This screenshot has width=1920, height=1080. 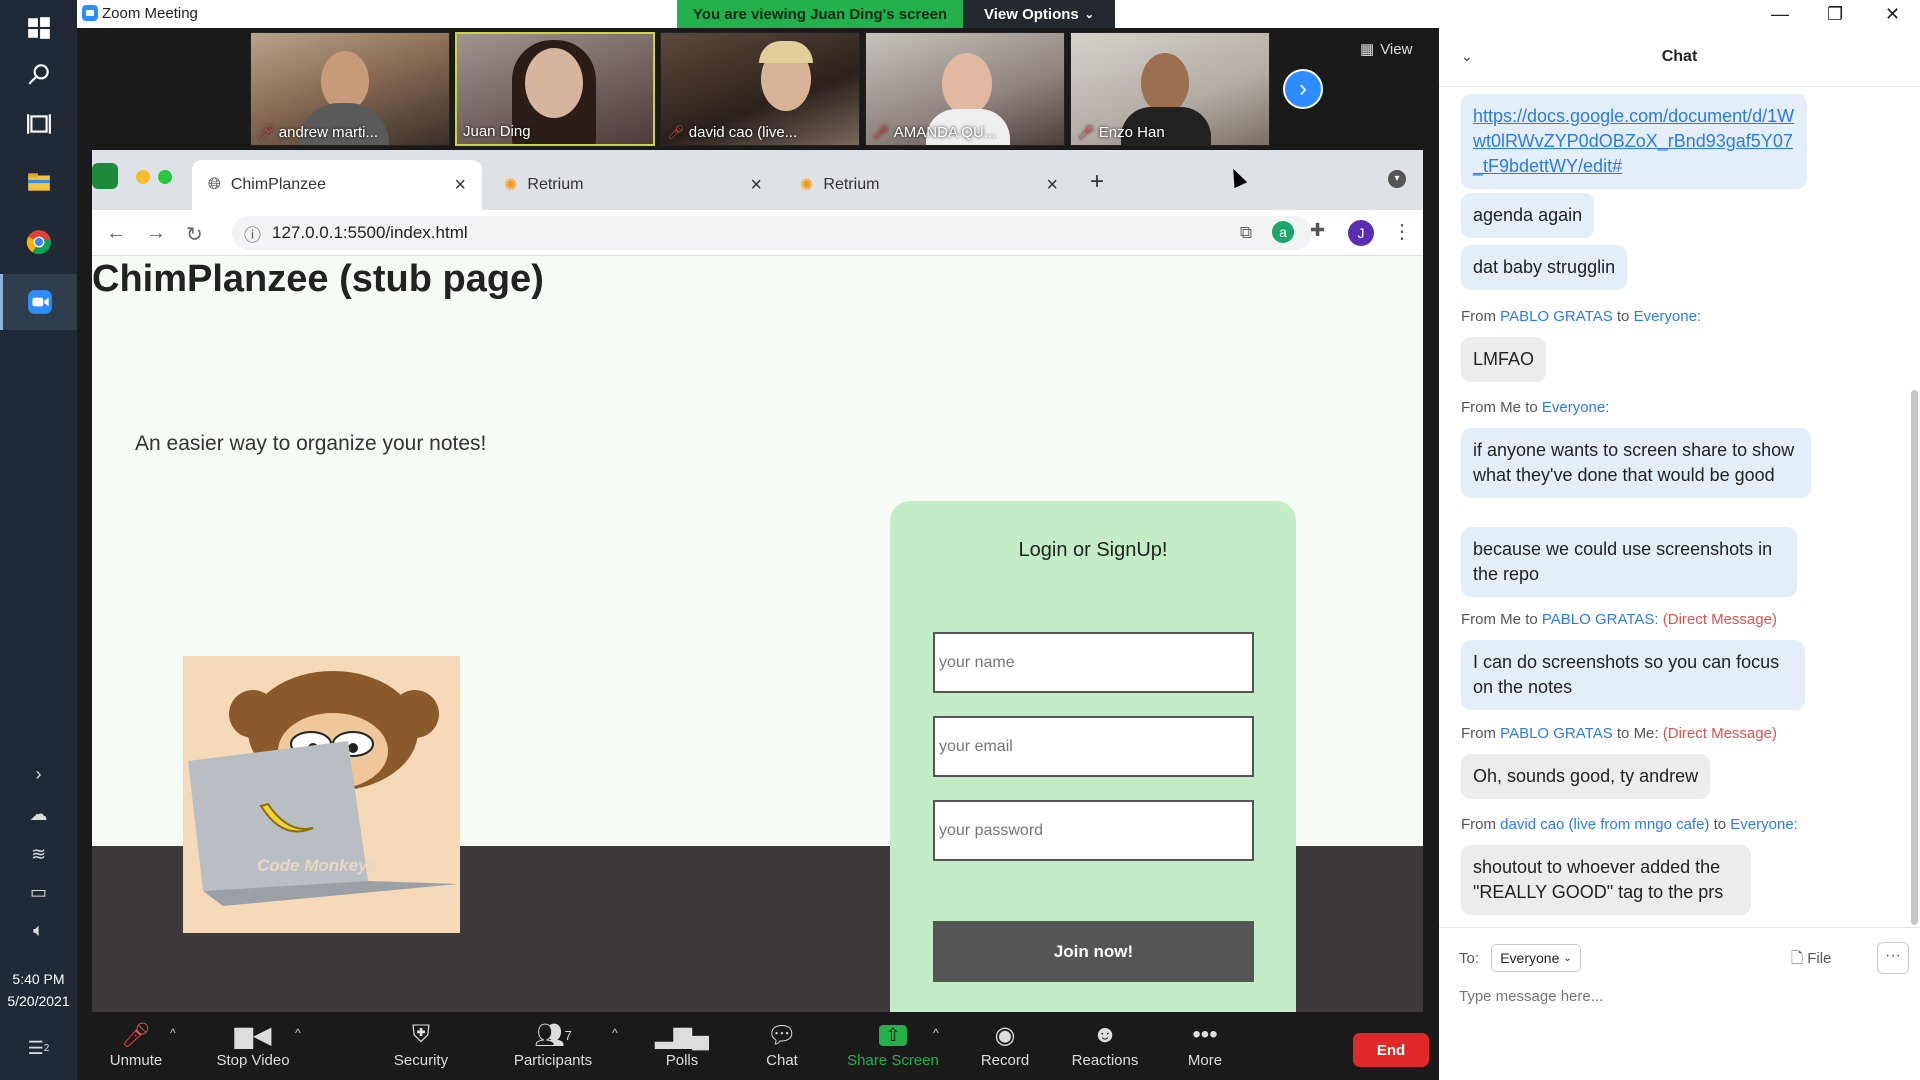 What do you see at coordinates (38, 930) in the screenshot?
I see `volume-icon: 🔈︎` at bounding box center [38, 930].